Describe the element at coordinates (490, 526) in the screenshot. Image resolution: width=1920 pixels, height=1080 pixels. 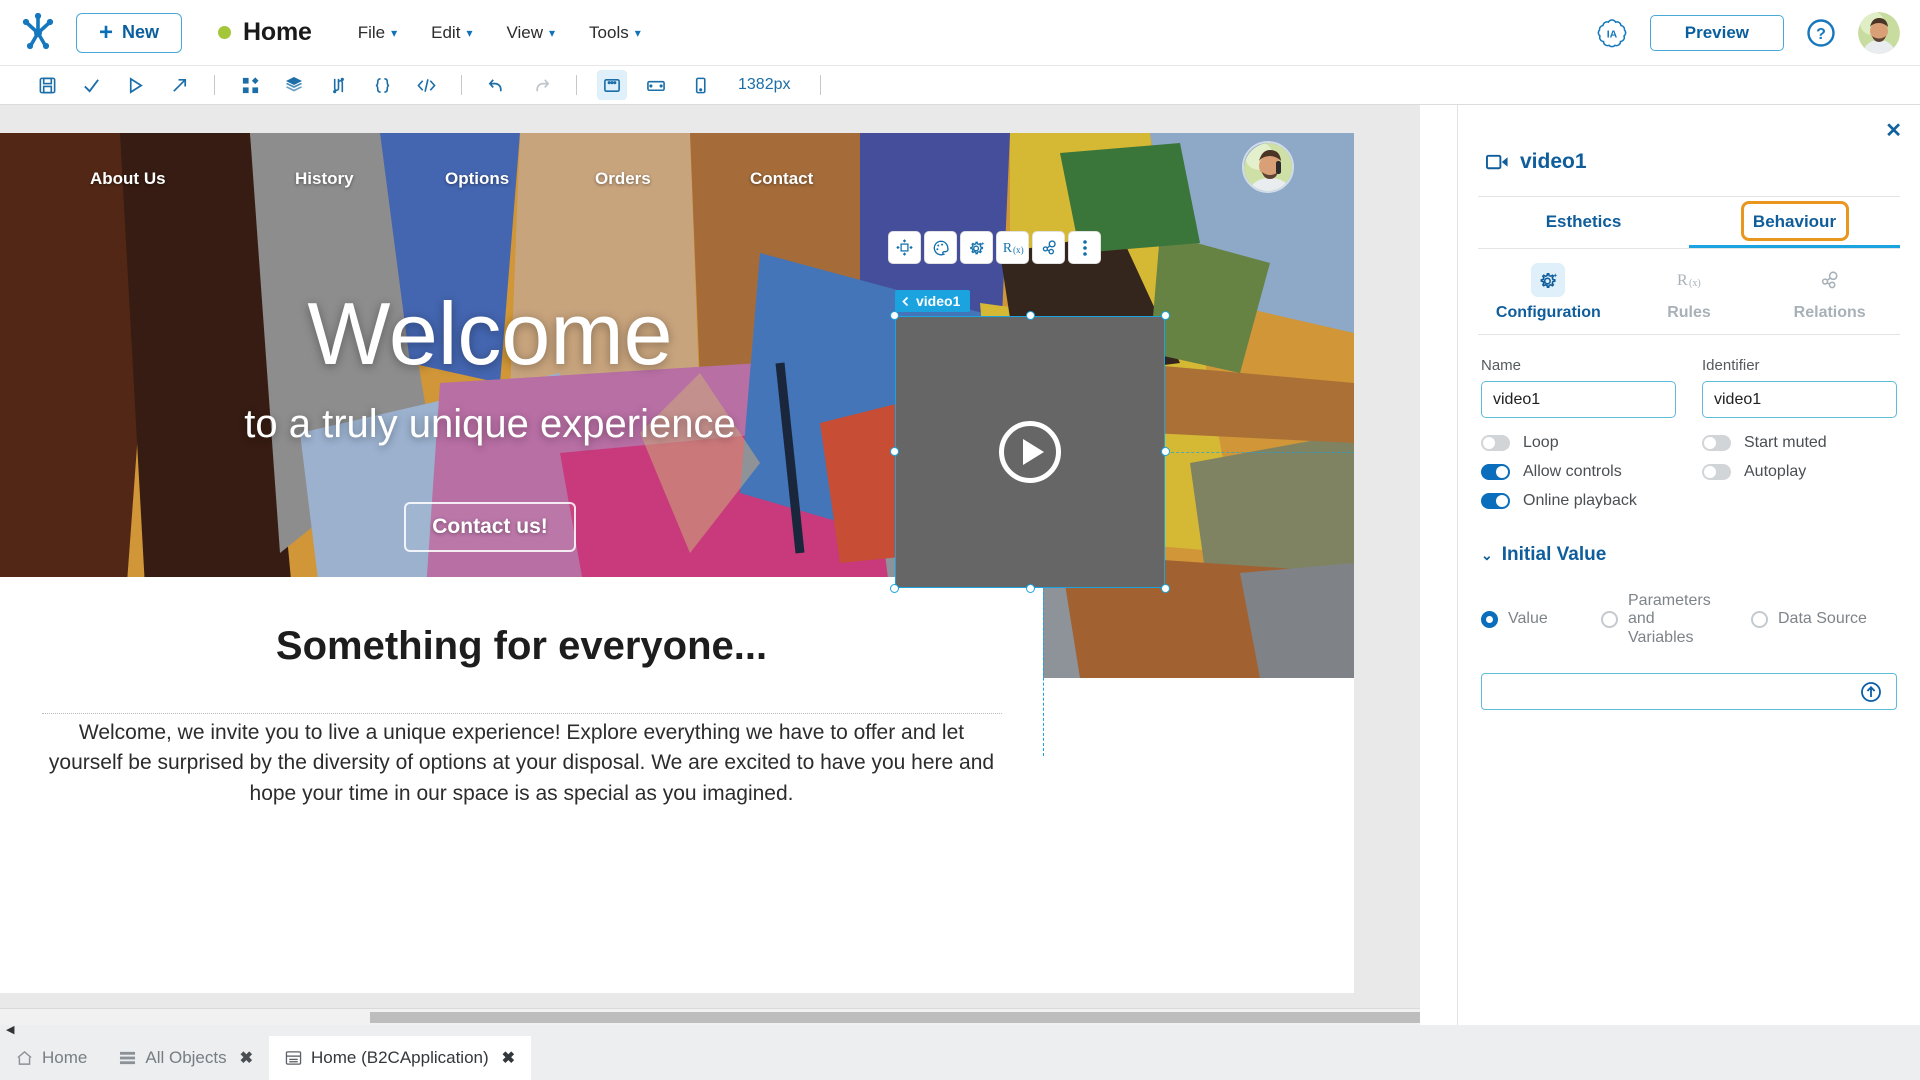
I see `contact-us-button: Contact us!` at that location.